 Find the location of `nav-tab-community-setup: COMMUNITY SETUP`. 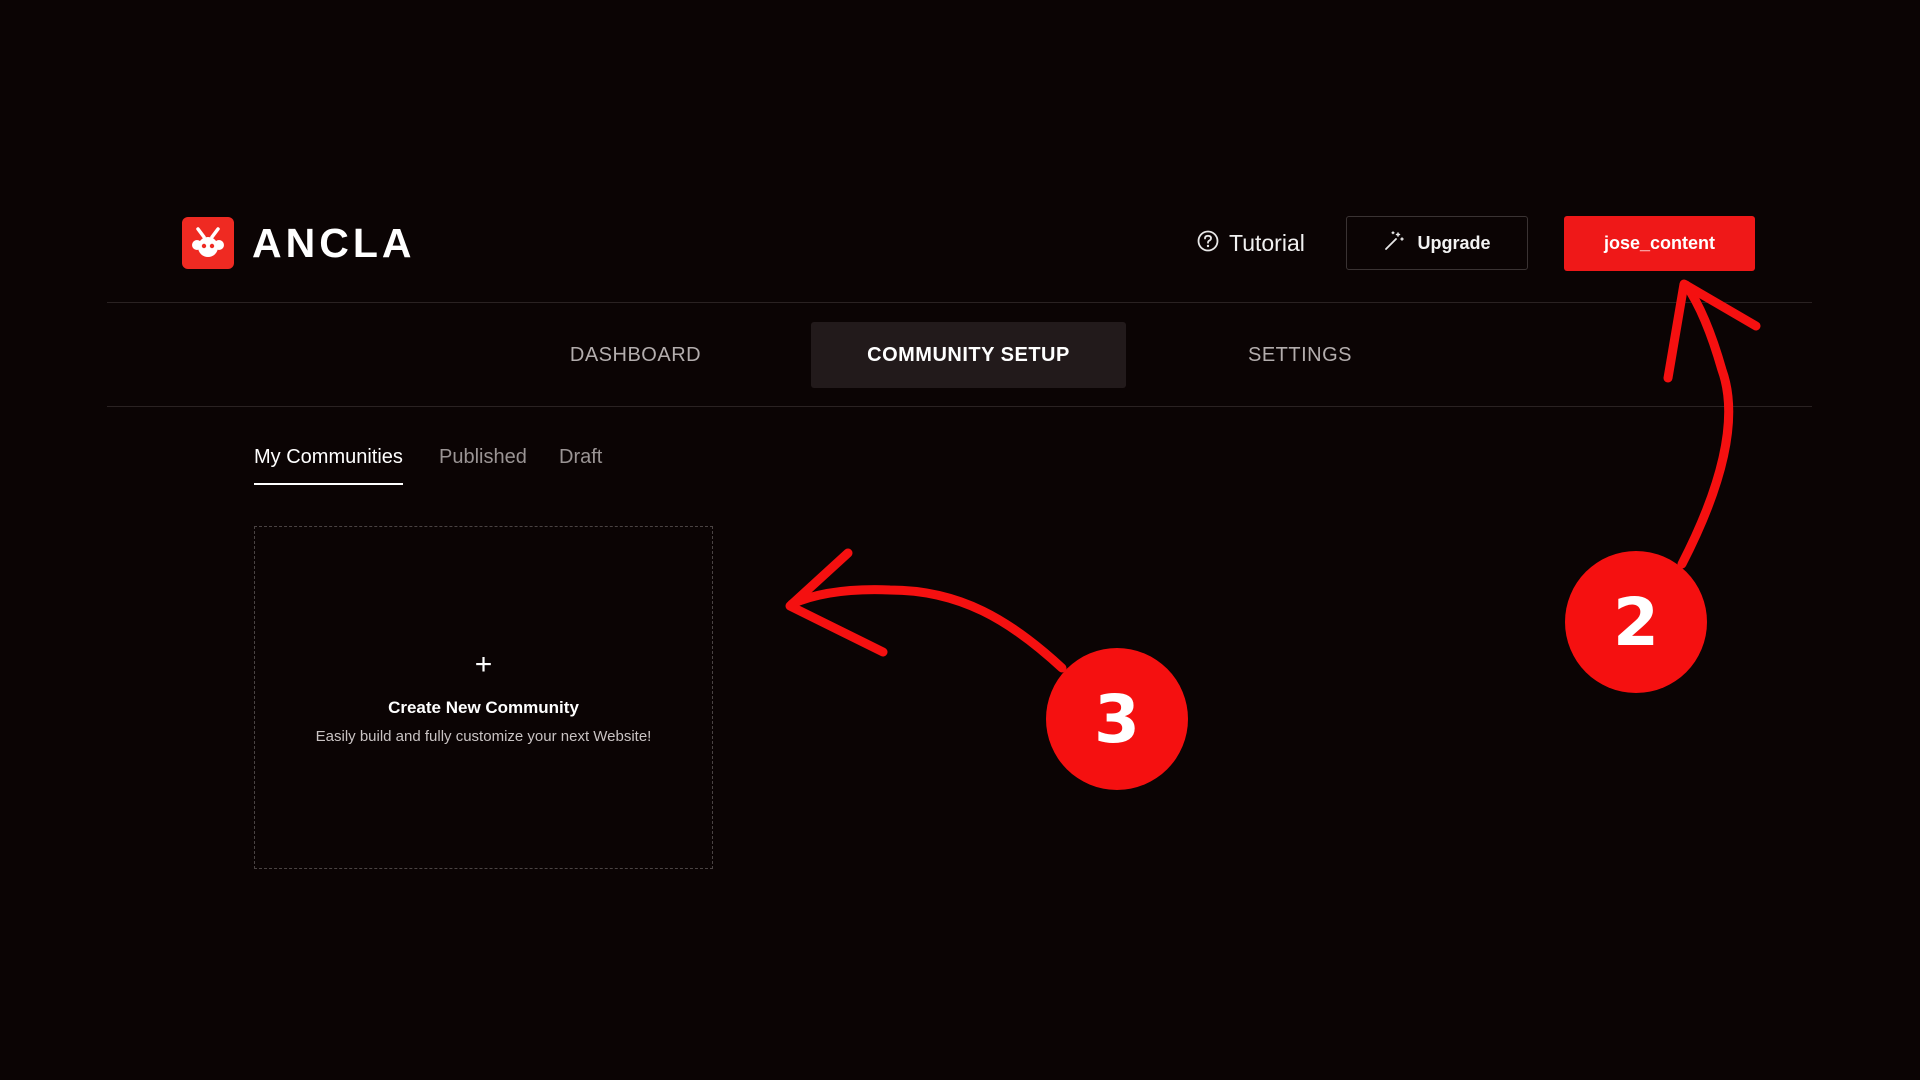

nav-tab-community-setup: COMMUNITY SETUP is located at coordinates (968, 355).